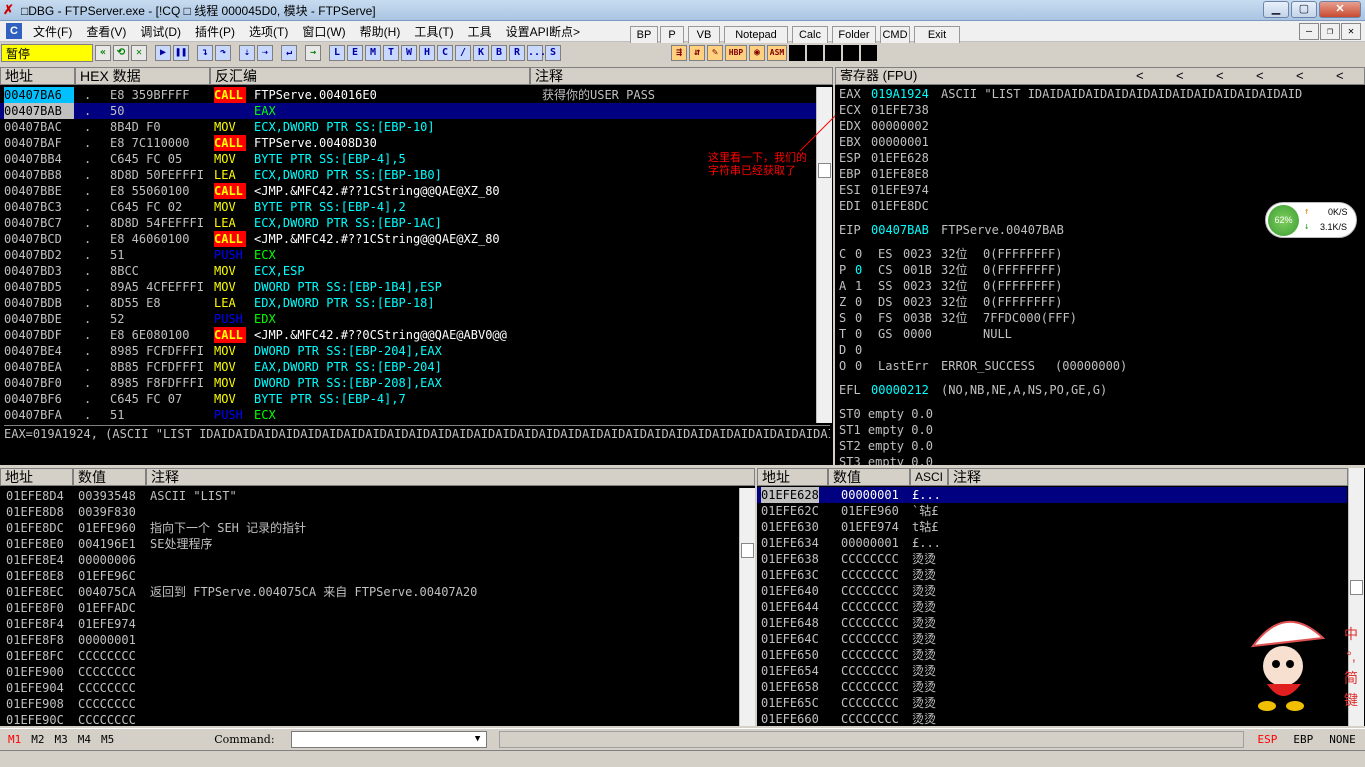 The width and height of the screenshot is (1365, 767). I want to click on dump-row: 01EFE908 CCCCCCCC, so click(369, 704).